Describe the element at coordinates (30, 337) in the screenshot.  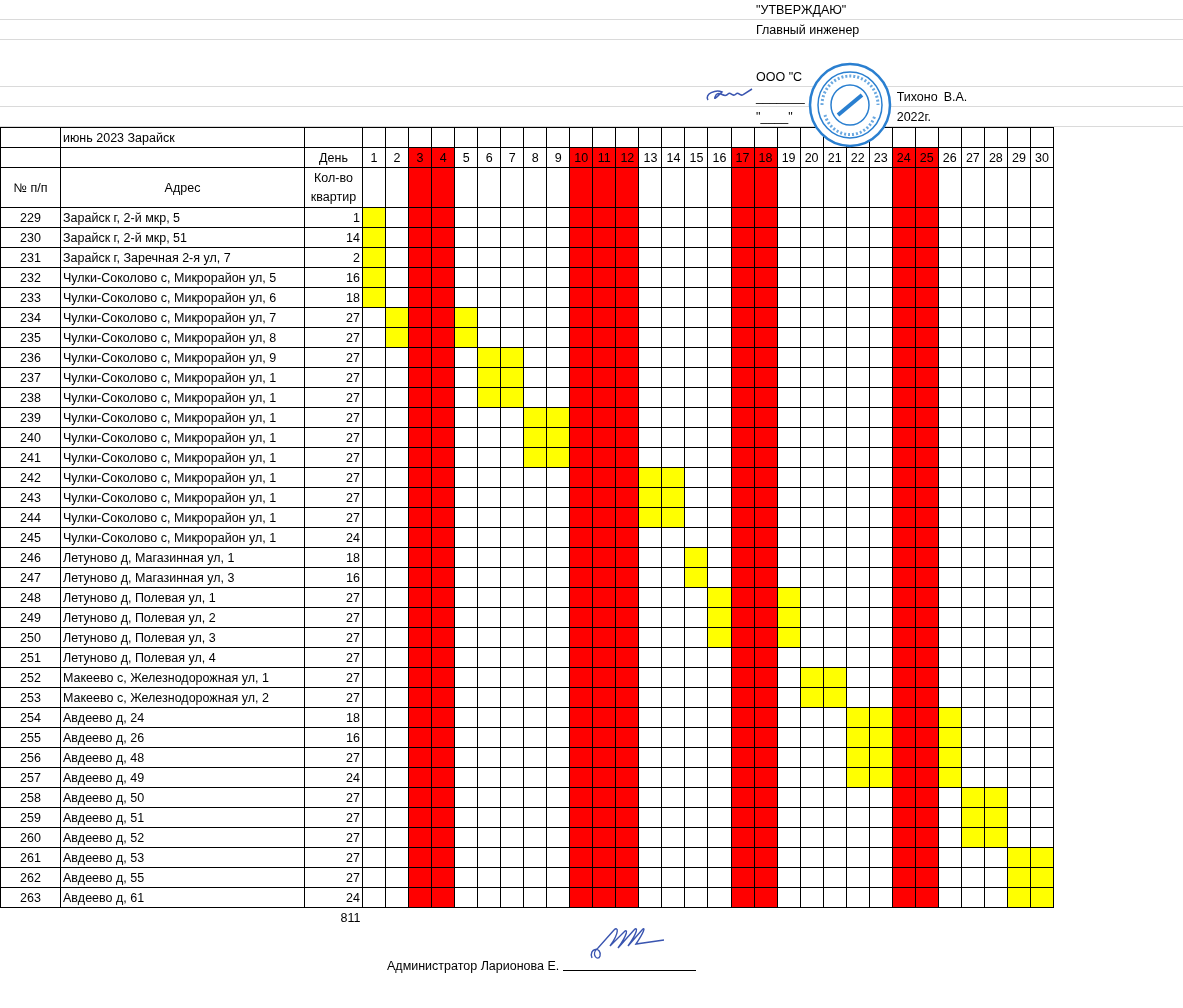
I see `table-cell: 235` at that location.